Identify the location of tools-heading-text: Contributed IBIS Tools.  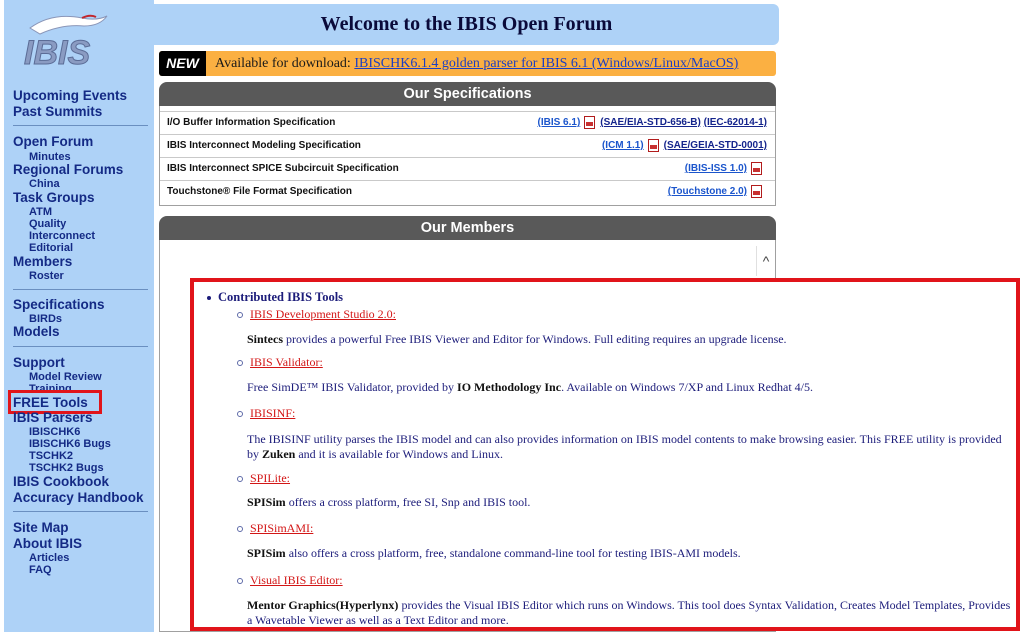
(281, 297).